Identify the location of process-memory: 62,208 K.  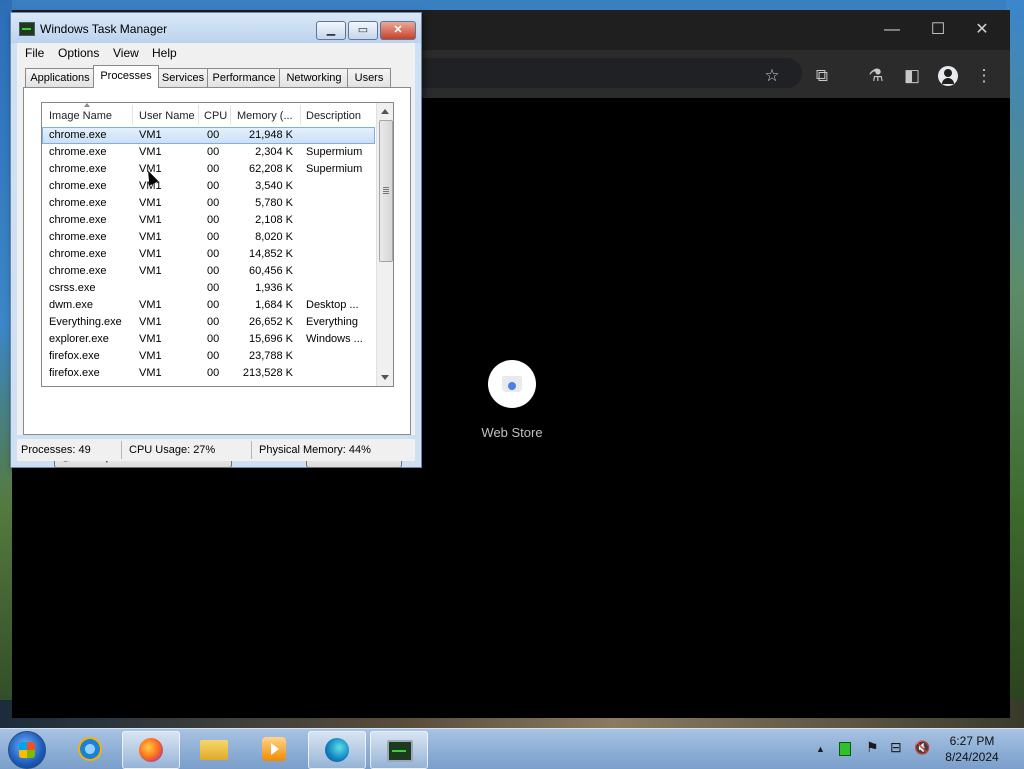
(270, 169).